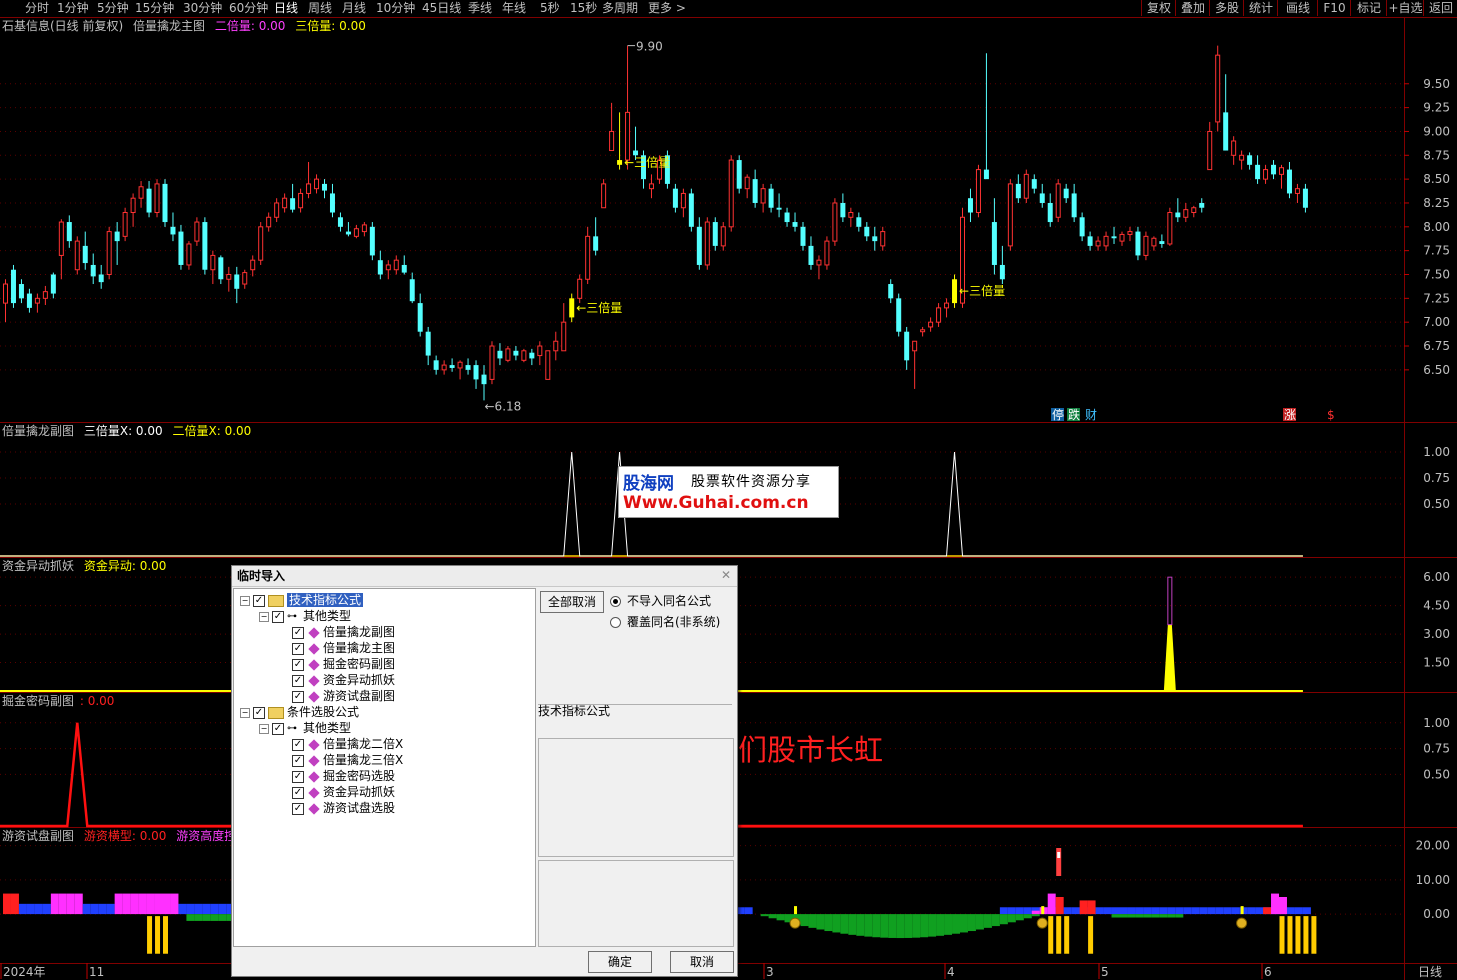 The height and width of the screenshot is (980, 1457). What do you see at coordinates (702, 962) in the screenshot?
I see `cancel-button: 取消` at bounding box center [702, 962].